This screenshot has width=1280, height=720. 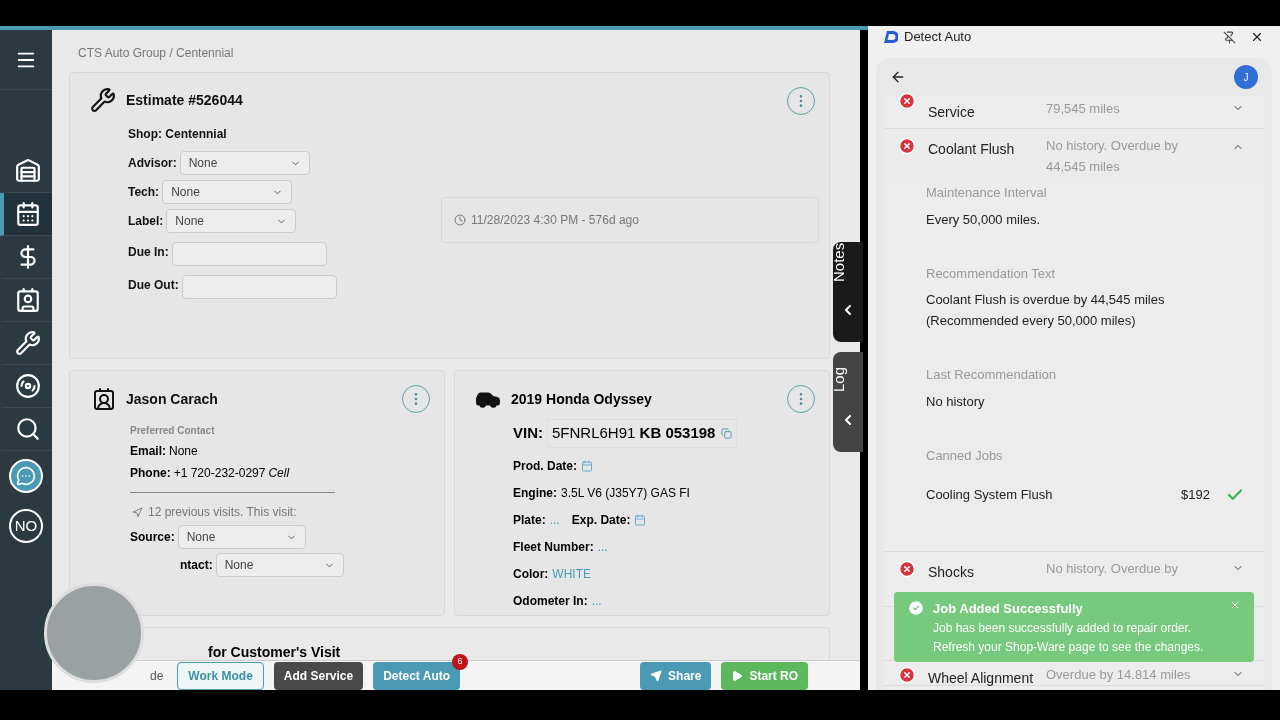 I want to click on item-status: Overdue by 14.814 miles, so click(x=1119, y=674).